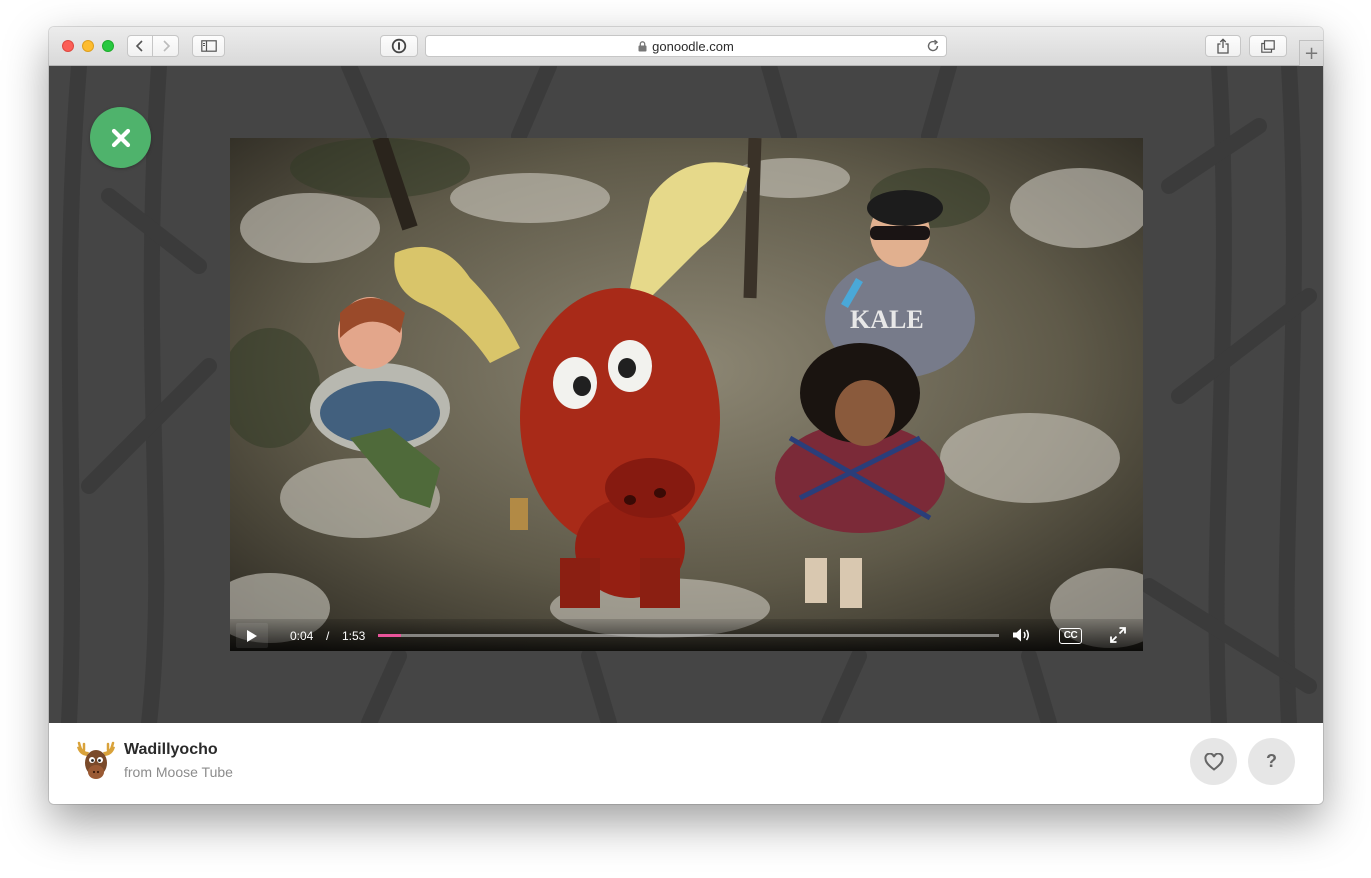 The image size is (1371, 878). I want to click on sidebar-icon, so click(208, 46).